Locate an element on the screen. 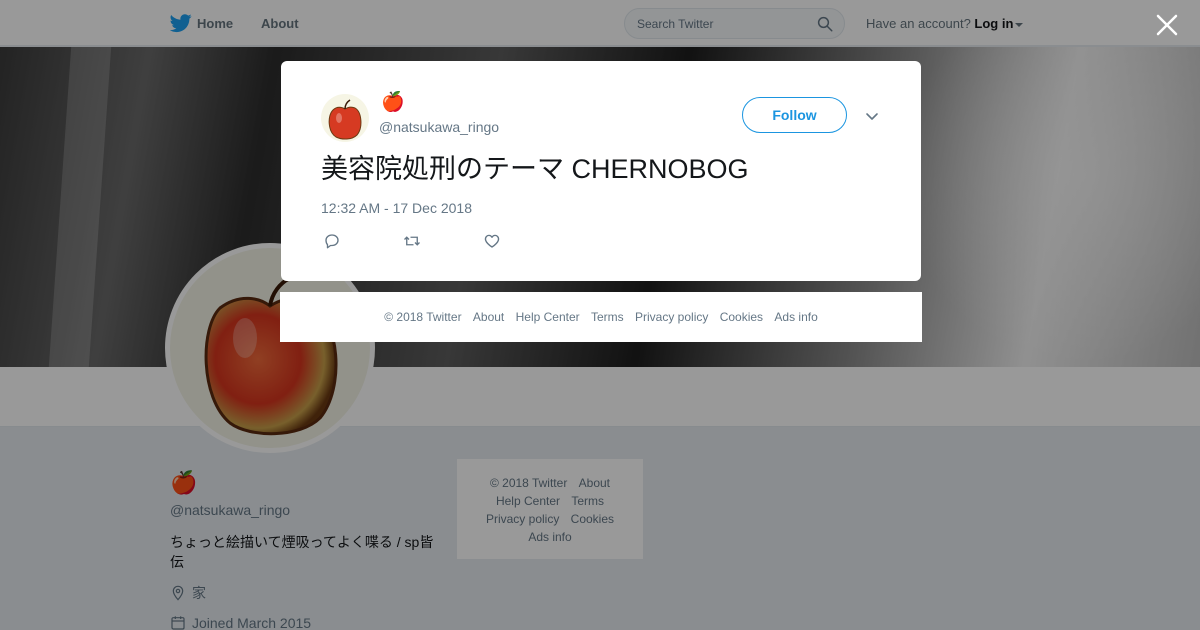  modal-footer-about-link: About is located at coordinates (488, 317).